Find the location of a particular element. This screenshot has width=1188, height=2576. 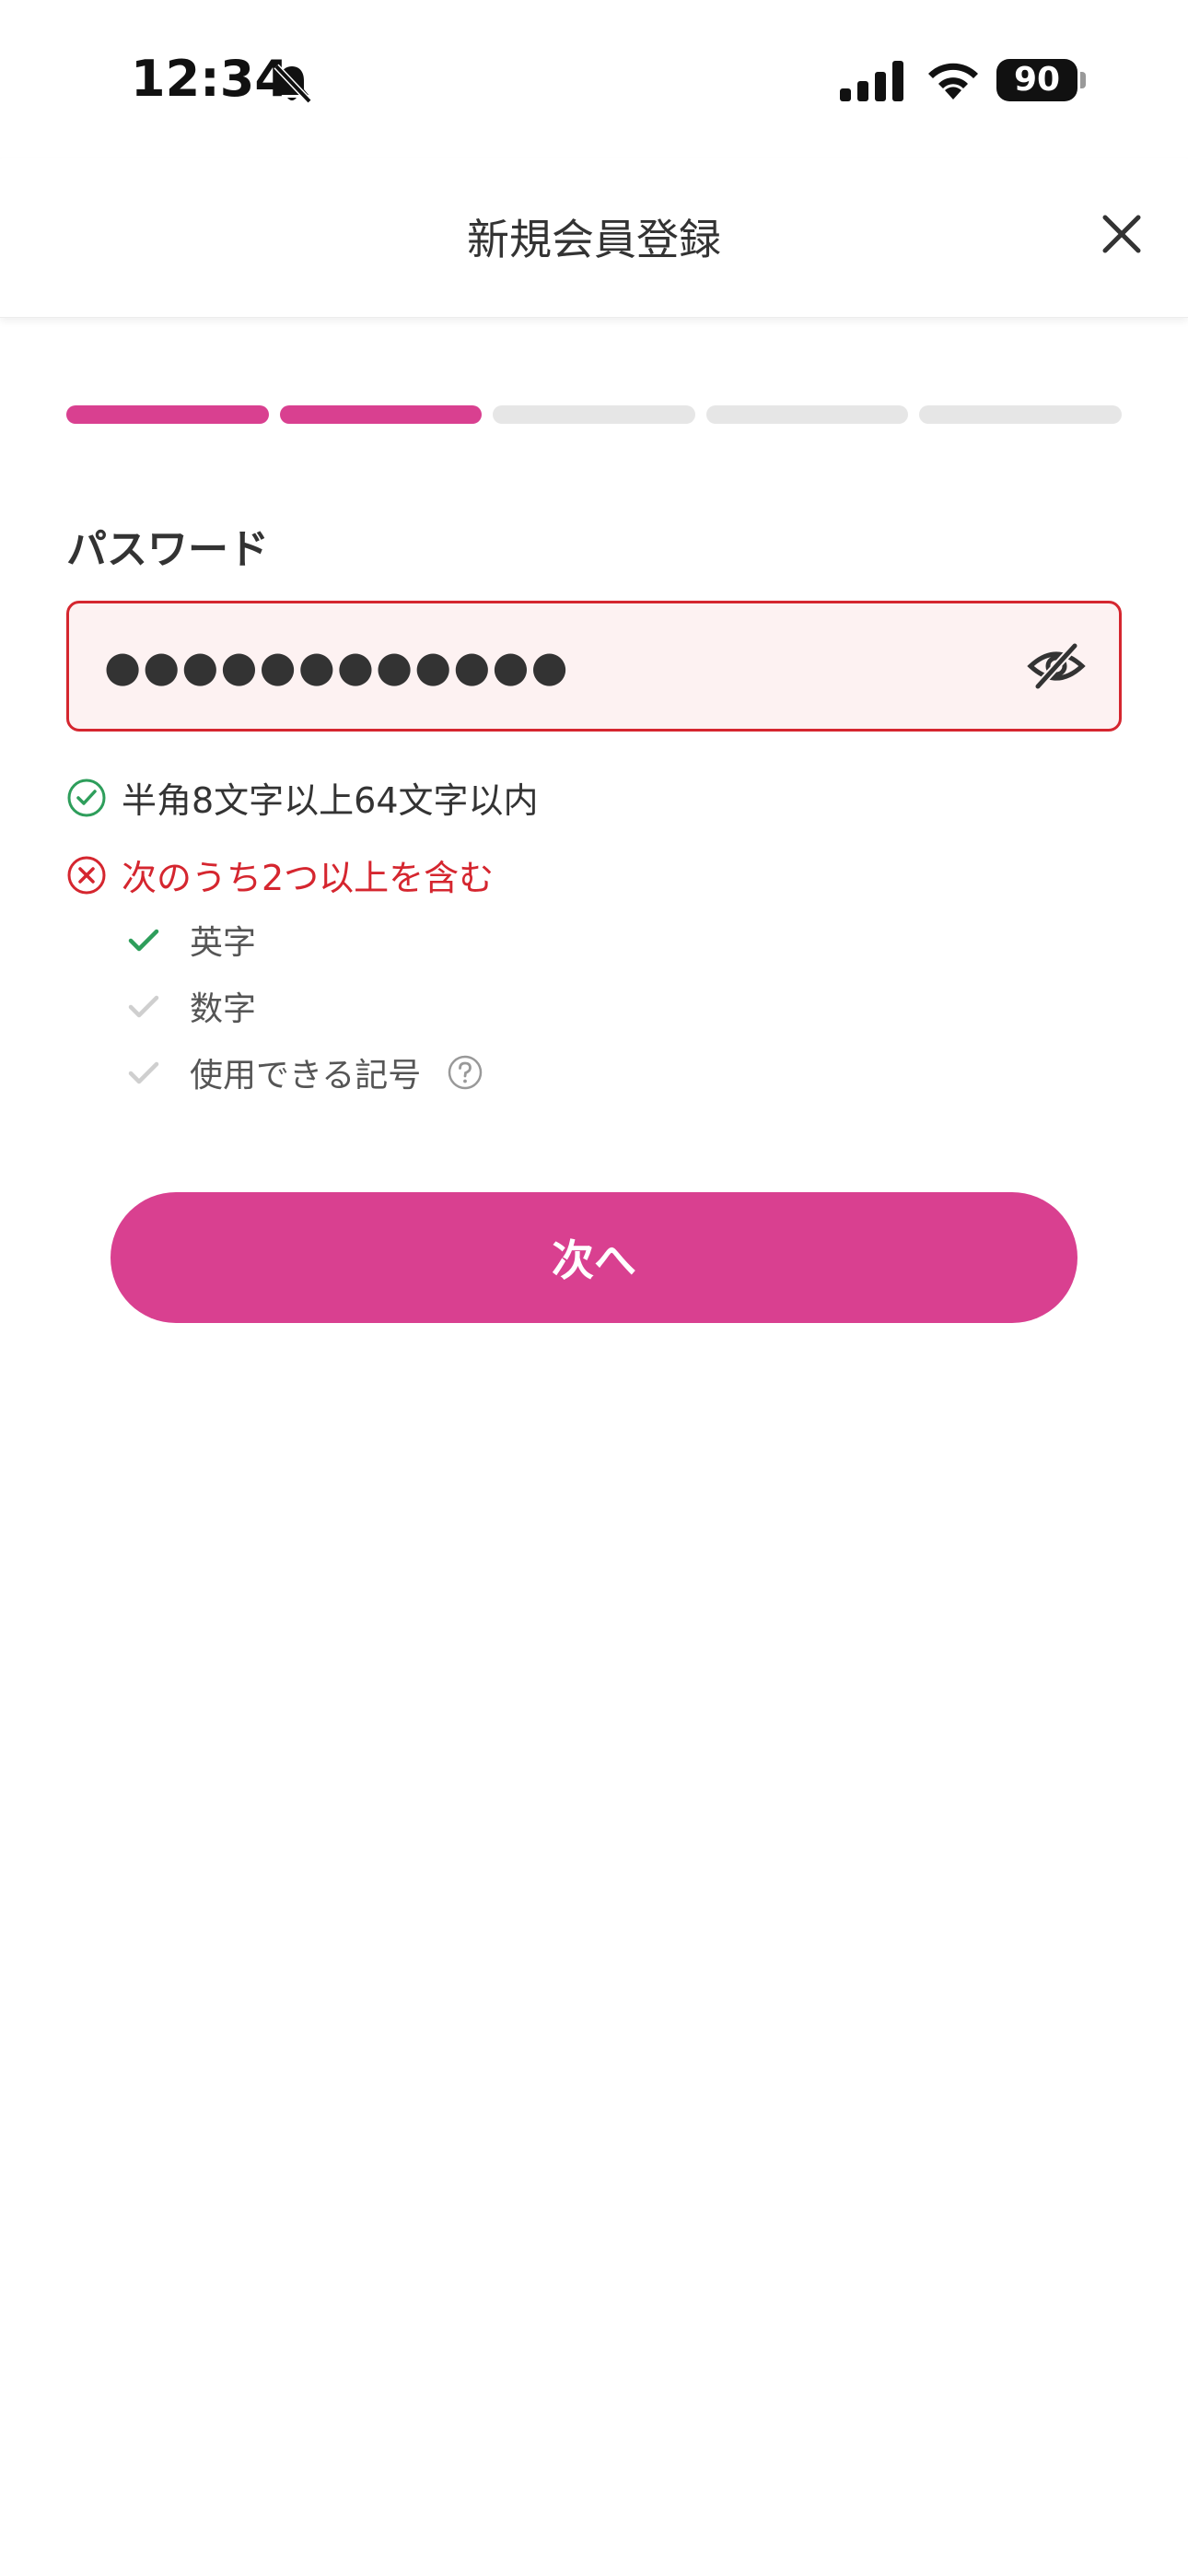

subrule-numbers: 数字 is located at coordinates (190, 1006).